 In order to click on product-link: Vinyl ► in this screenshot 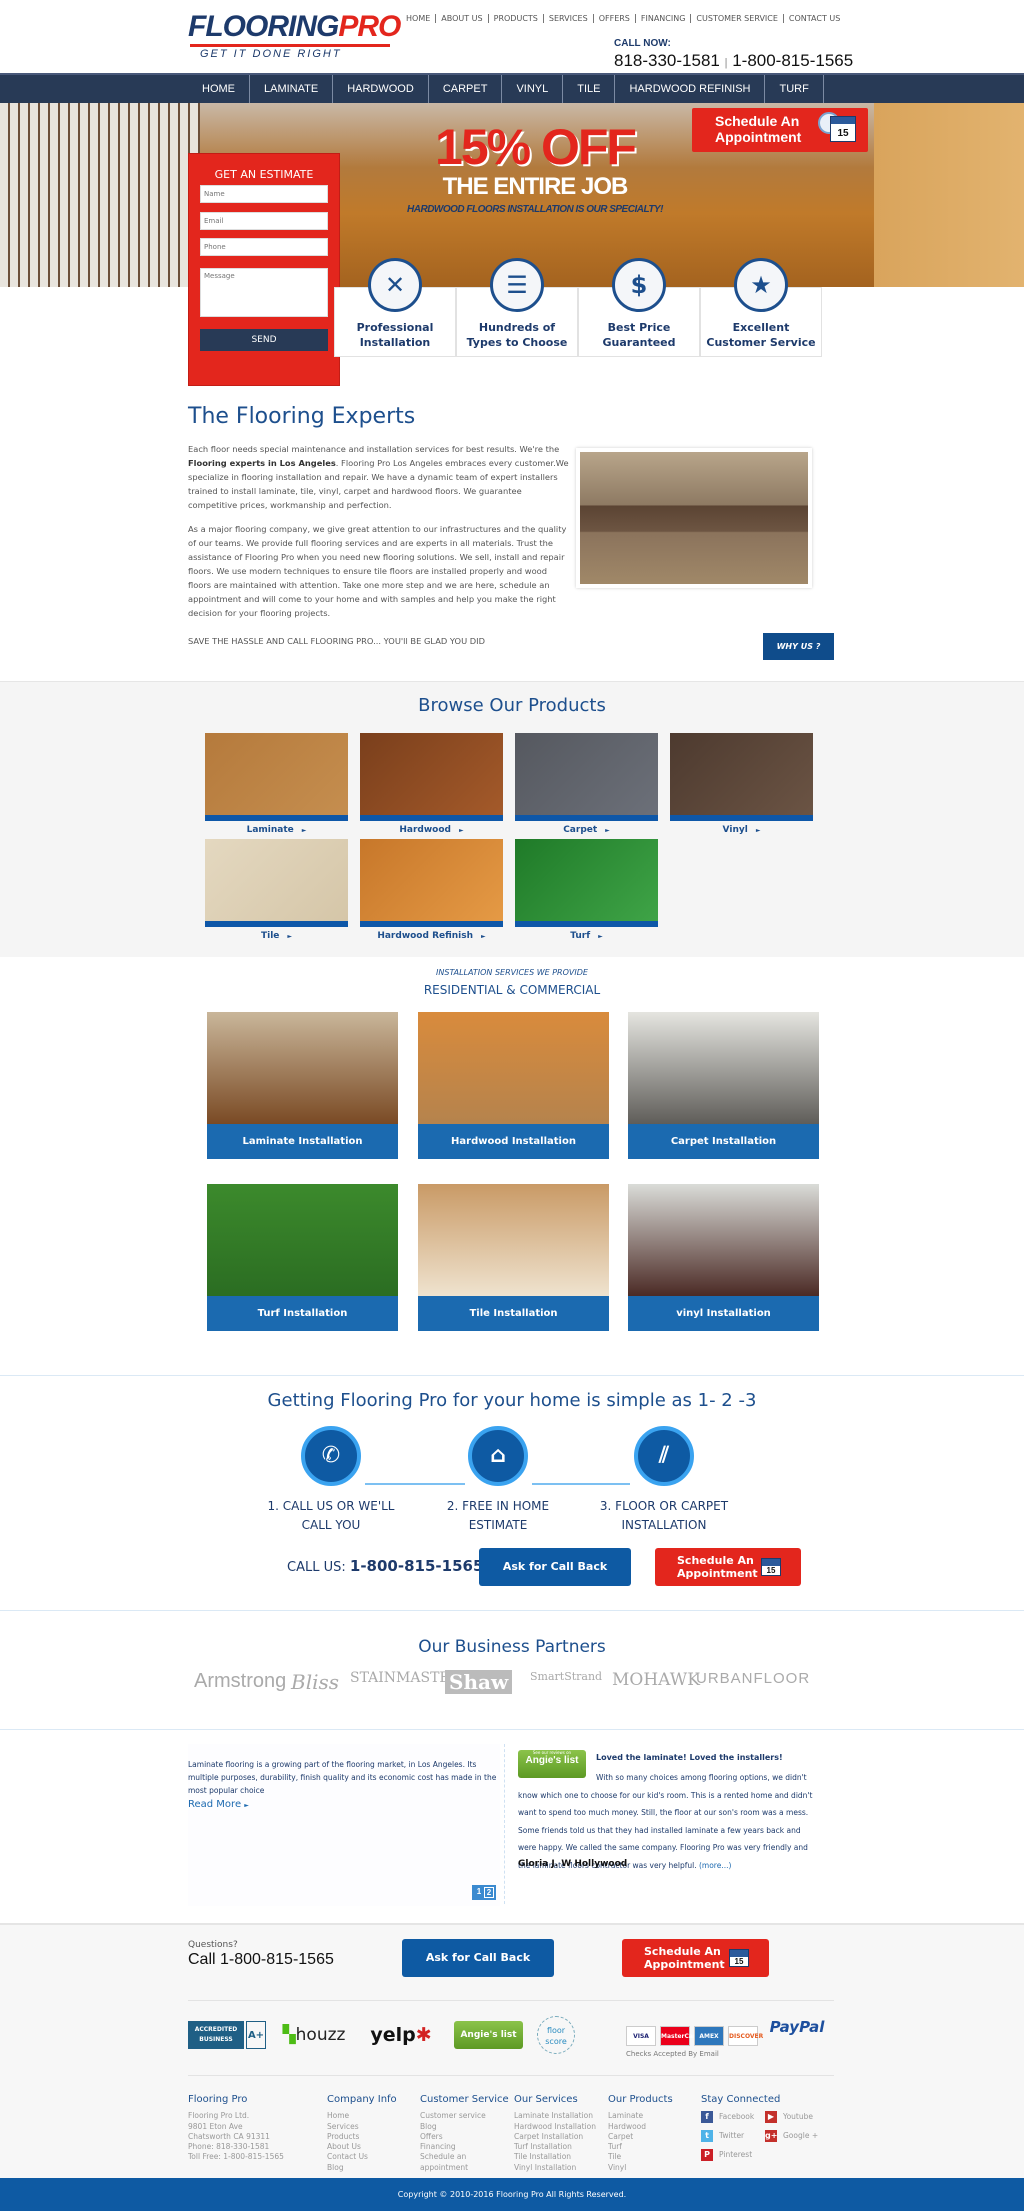, I will do `click(741, 830)`.